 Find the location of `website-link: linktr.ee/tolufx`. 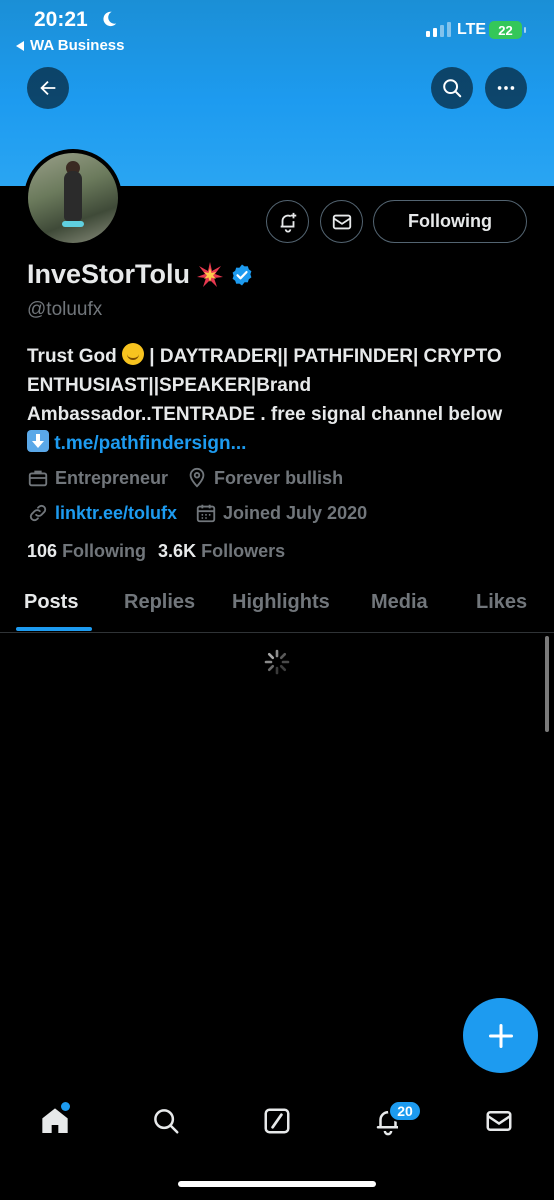

website-link: linktr.ee/tolufx is located at coordinates (116, 513).